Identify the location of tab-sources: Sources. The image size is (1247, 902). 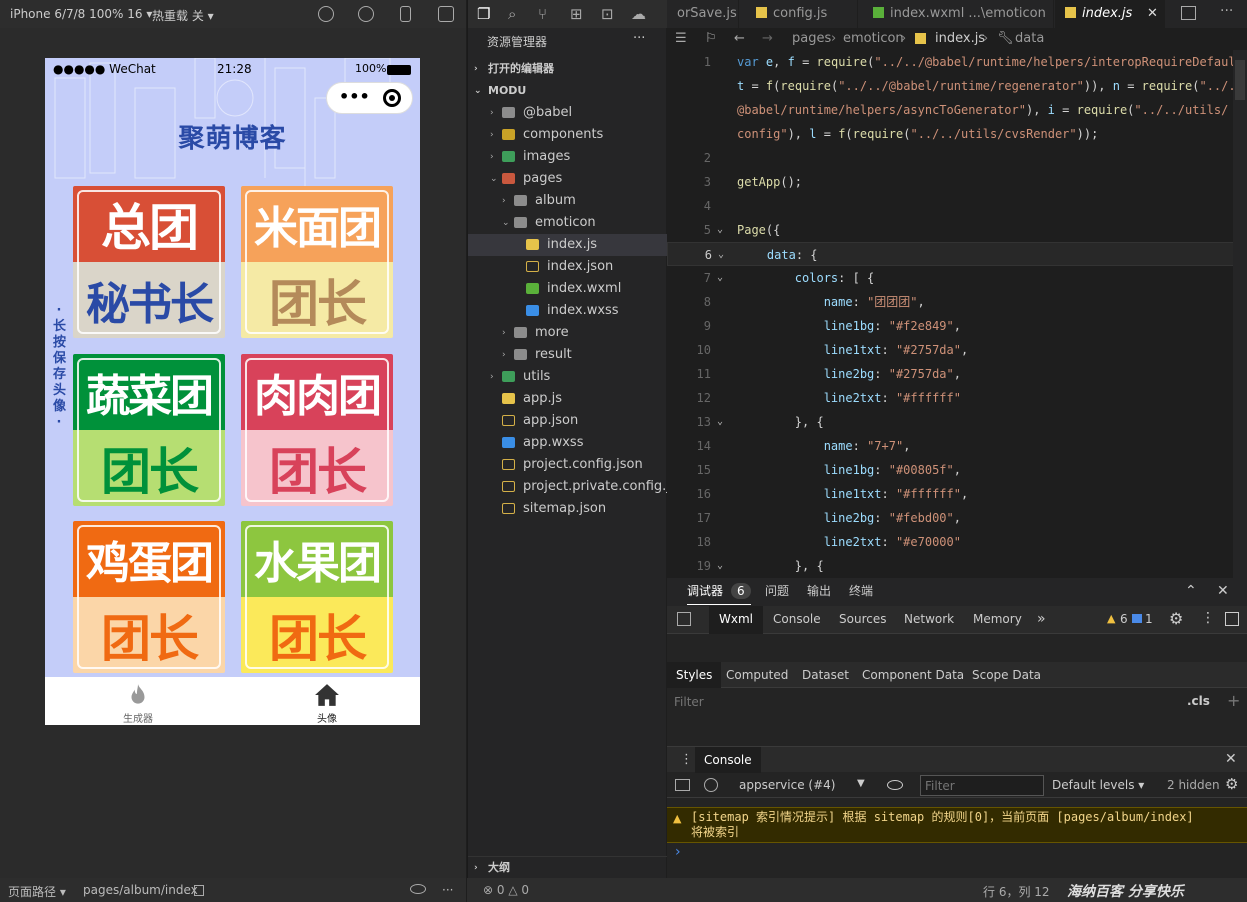
(862, 619).